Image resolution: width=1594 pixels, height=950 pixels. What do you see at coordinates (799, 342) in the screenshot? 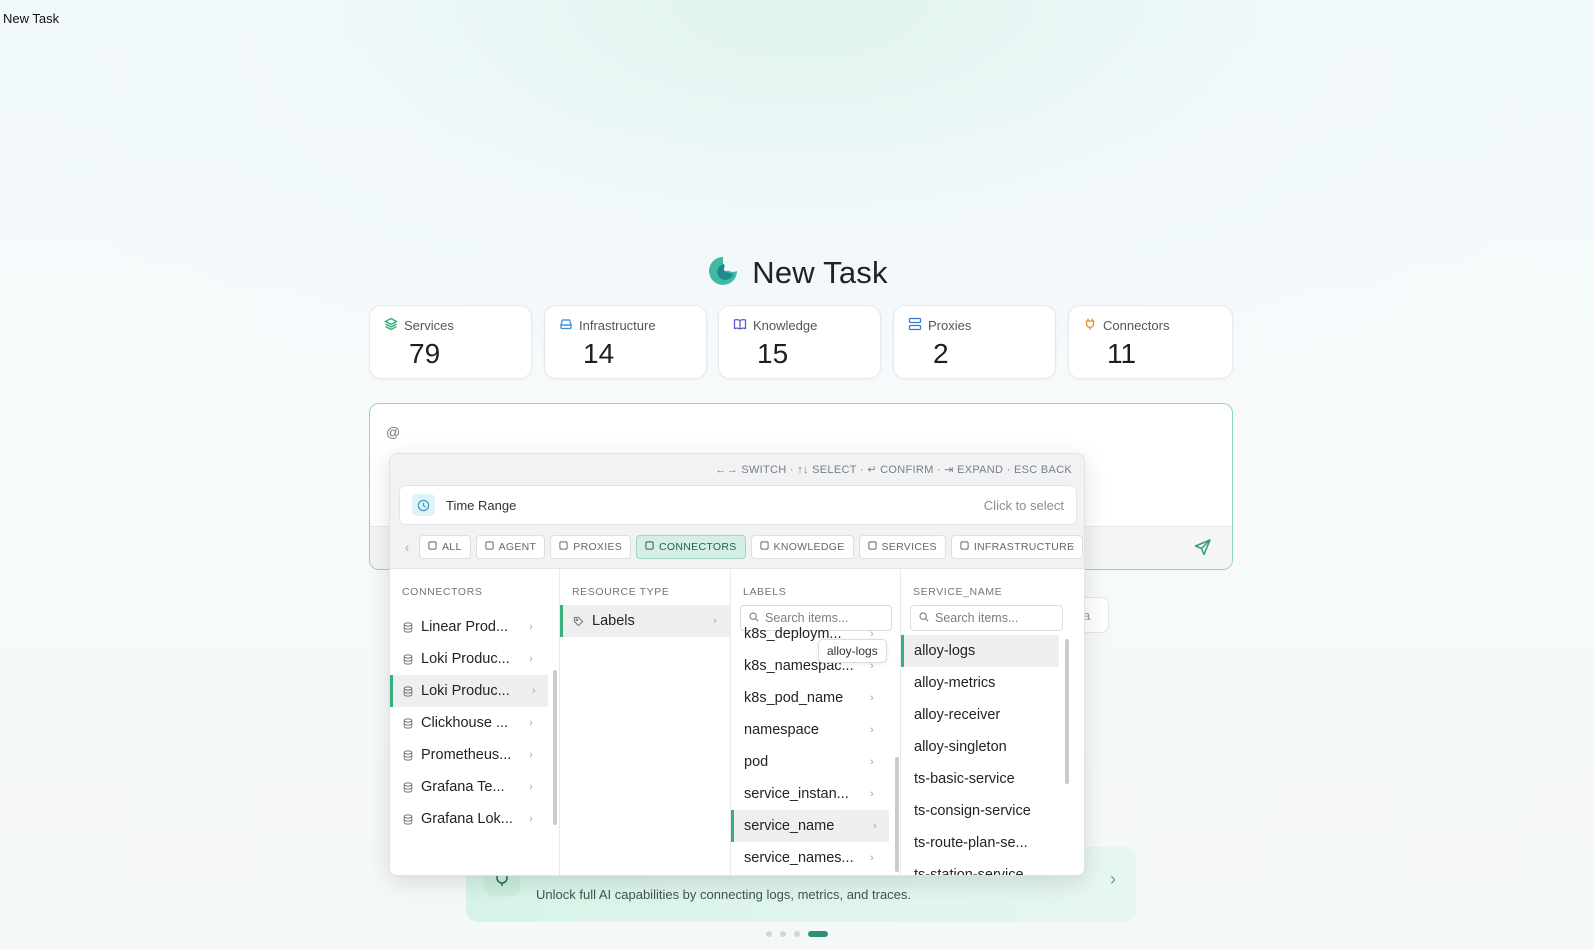
I see `stat-card-knowledge: Knowledge 15` at bounding box center [799, 342].